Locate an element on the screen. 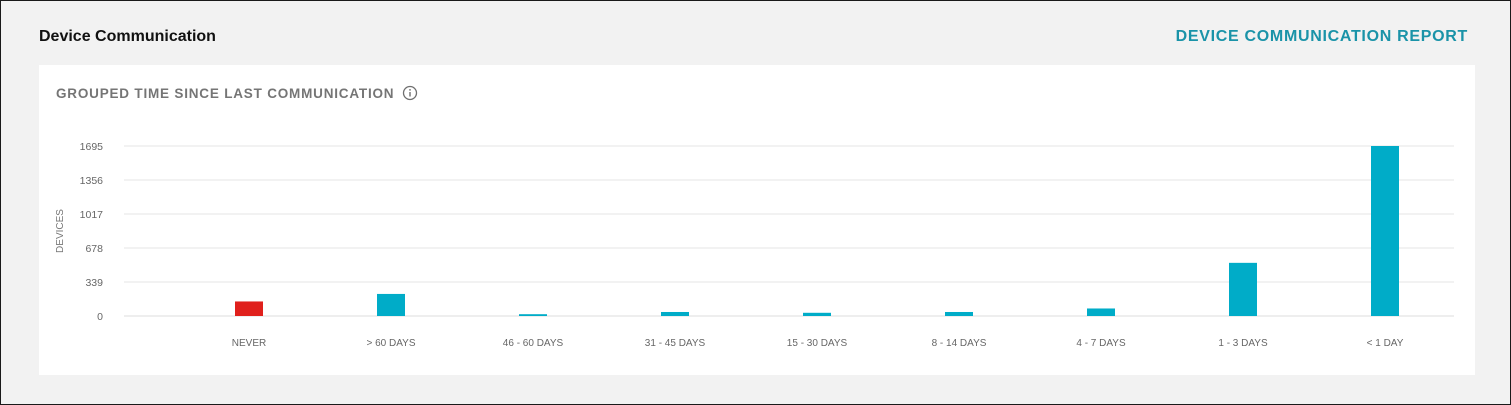 The image size is (1511, 405). chart-heading: GROUPED TIME SINCE LAST COMMUNICATION is located at coordinates (237, 93).